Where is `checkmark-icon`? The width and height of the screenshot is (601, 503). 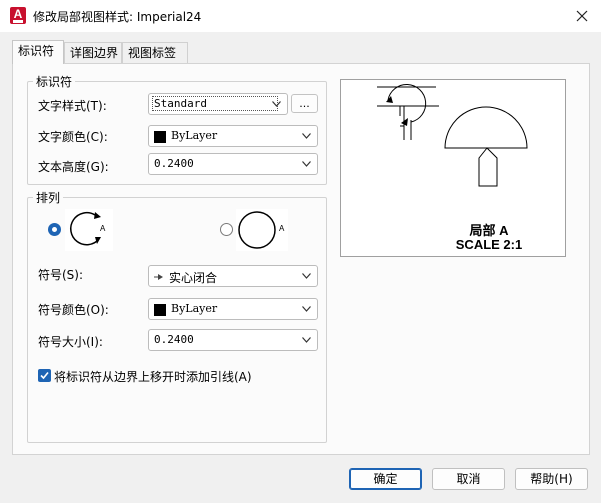 checkmark-icon is located at coordinates (44, 375).